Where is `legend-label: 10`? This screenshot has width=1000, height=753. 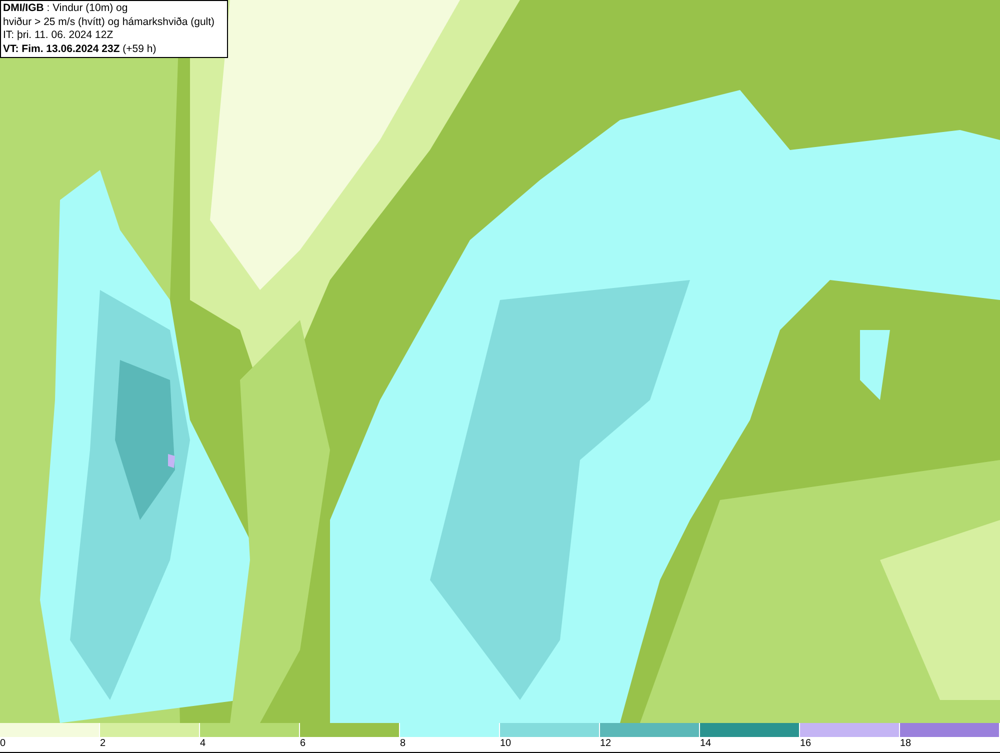 legend-label: 10 is located at coordinates (506, 744).